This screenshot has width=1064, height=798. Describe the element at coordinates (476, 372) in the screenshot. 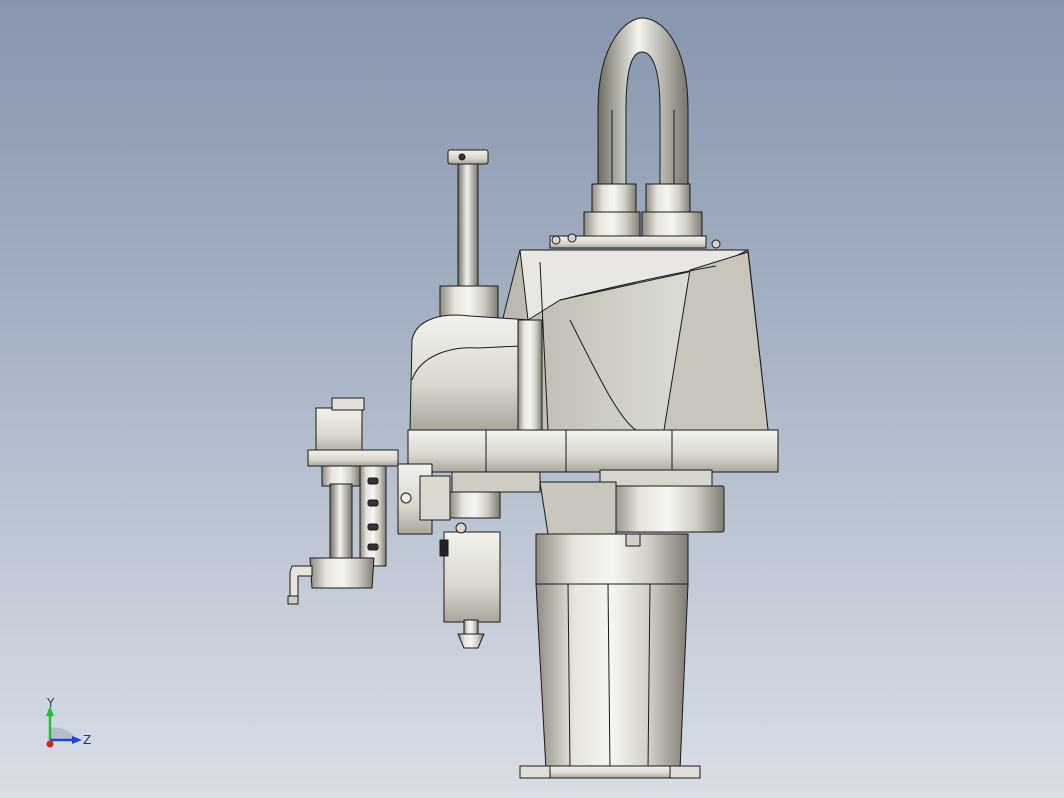

I see `arm-link` at that location.